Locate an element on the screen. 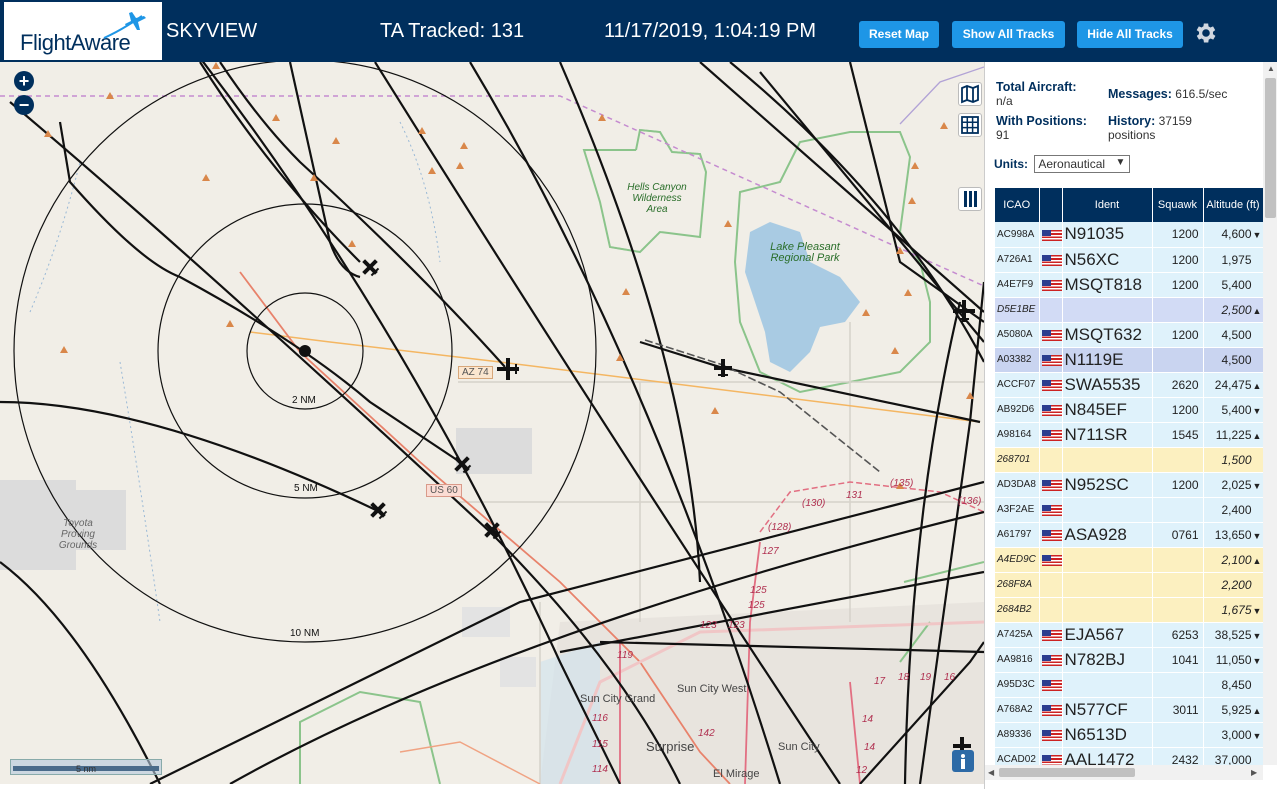 Image resolution: width=1277 pixels, height=789 pixels. units-select: Aeronautical ▼ is located at coordinates (1082, 164).